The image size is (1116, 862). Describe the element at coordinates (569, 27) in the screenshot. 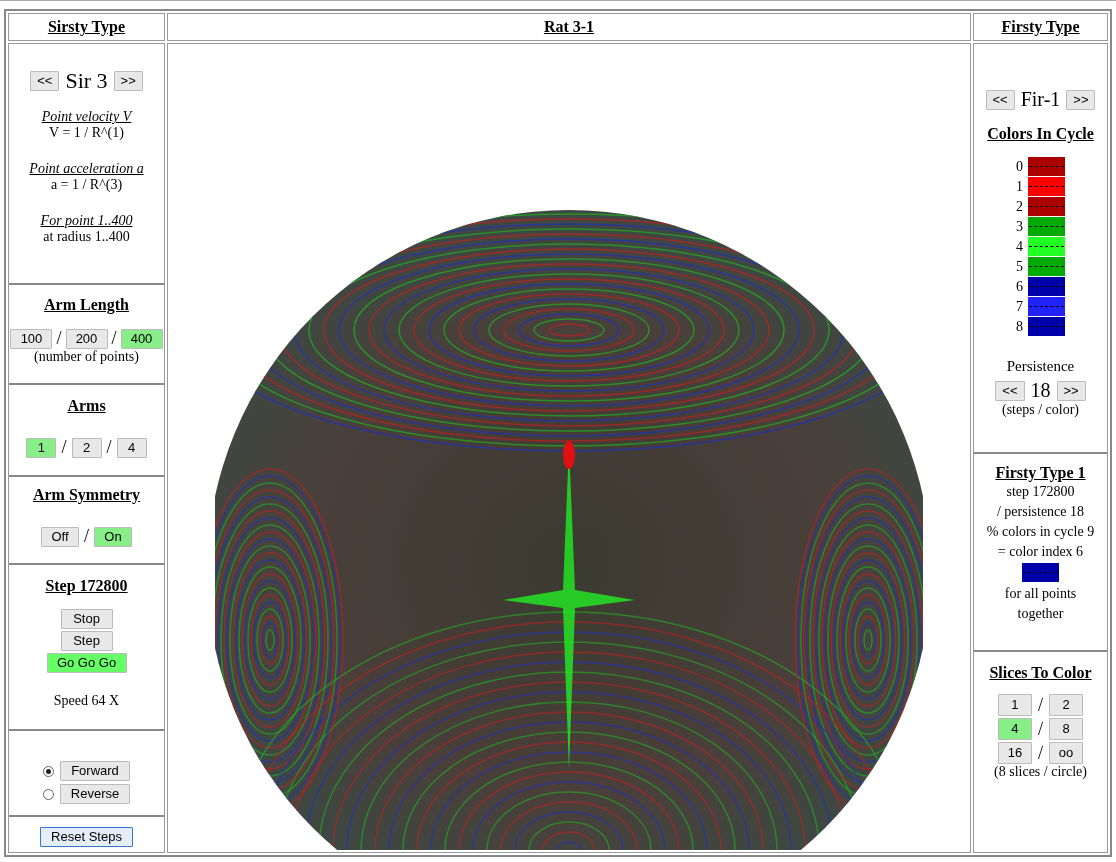

I see `panel-title: Rat 3-1` at that location.